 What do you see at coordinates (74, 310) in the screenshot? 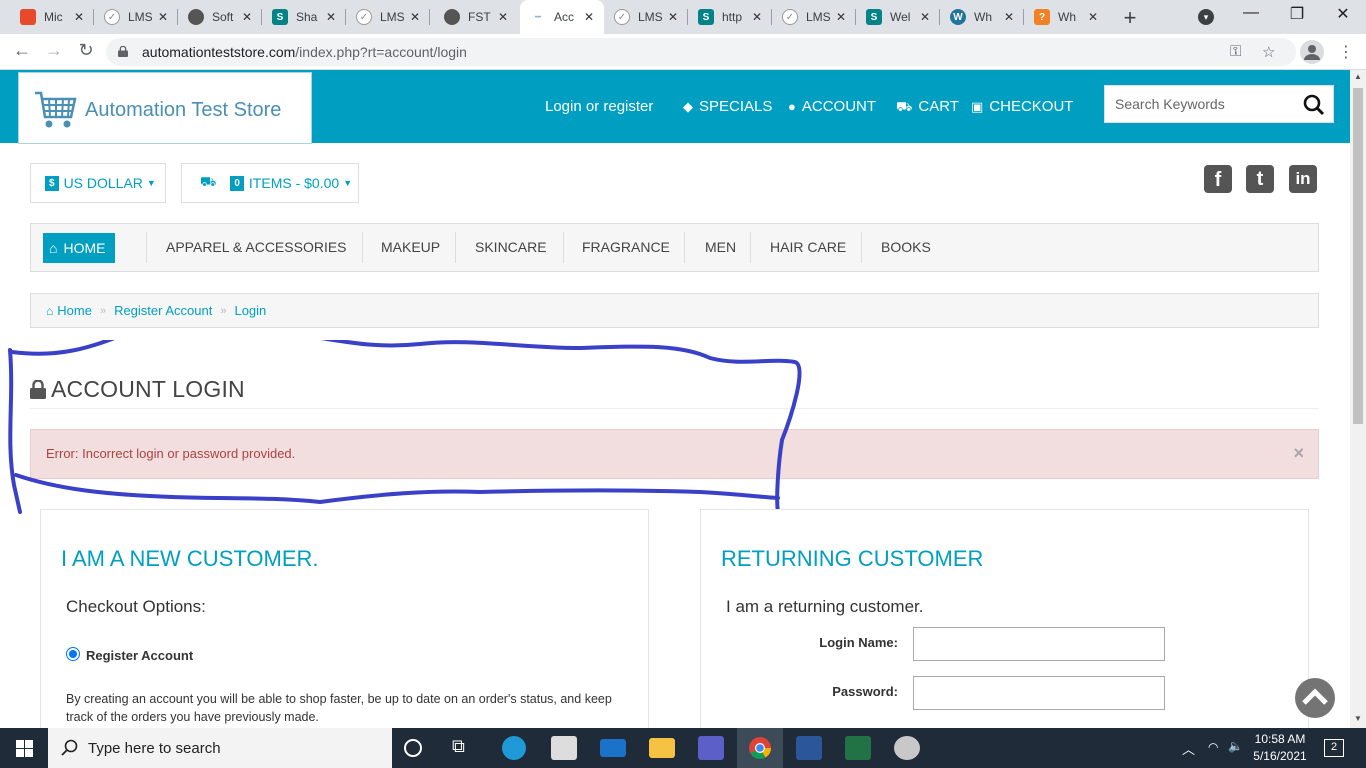
I see `breadcrumb-home: Home` at bounding box center [74, 310].